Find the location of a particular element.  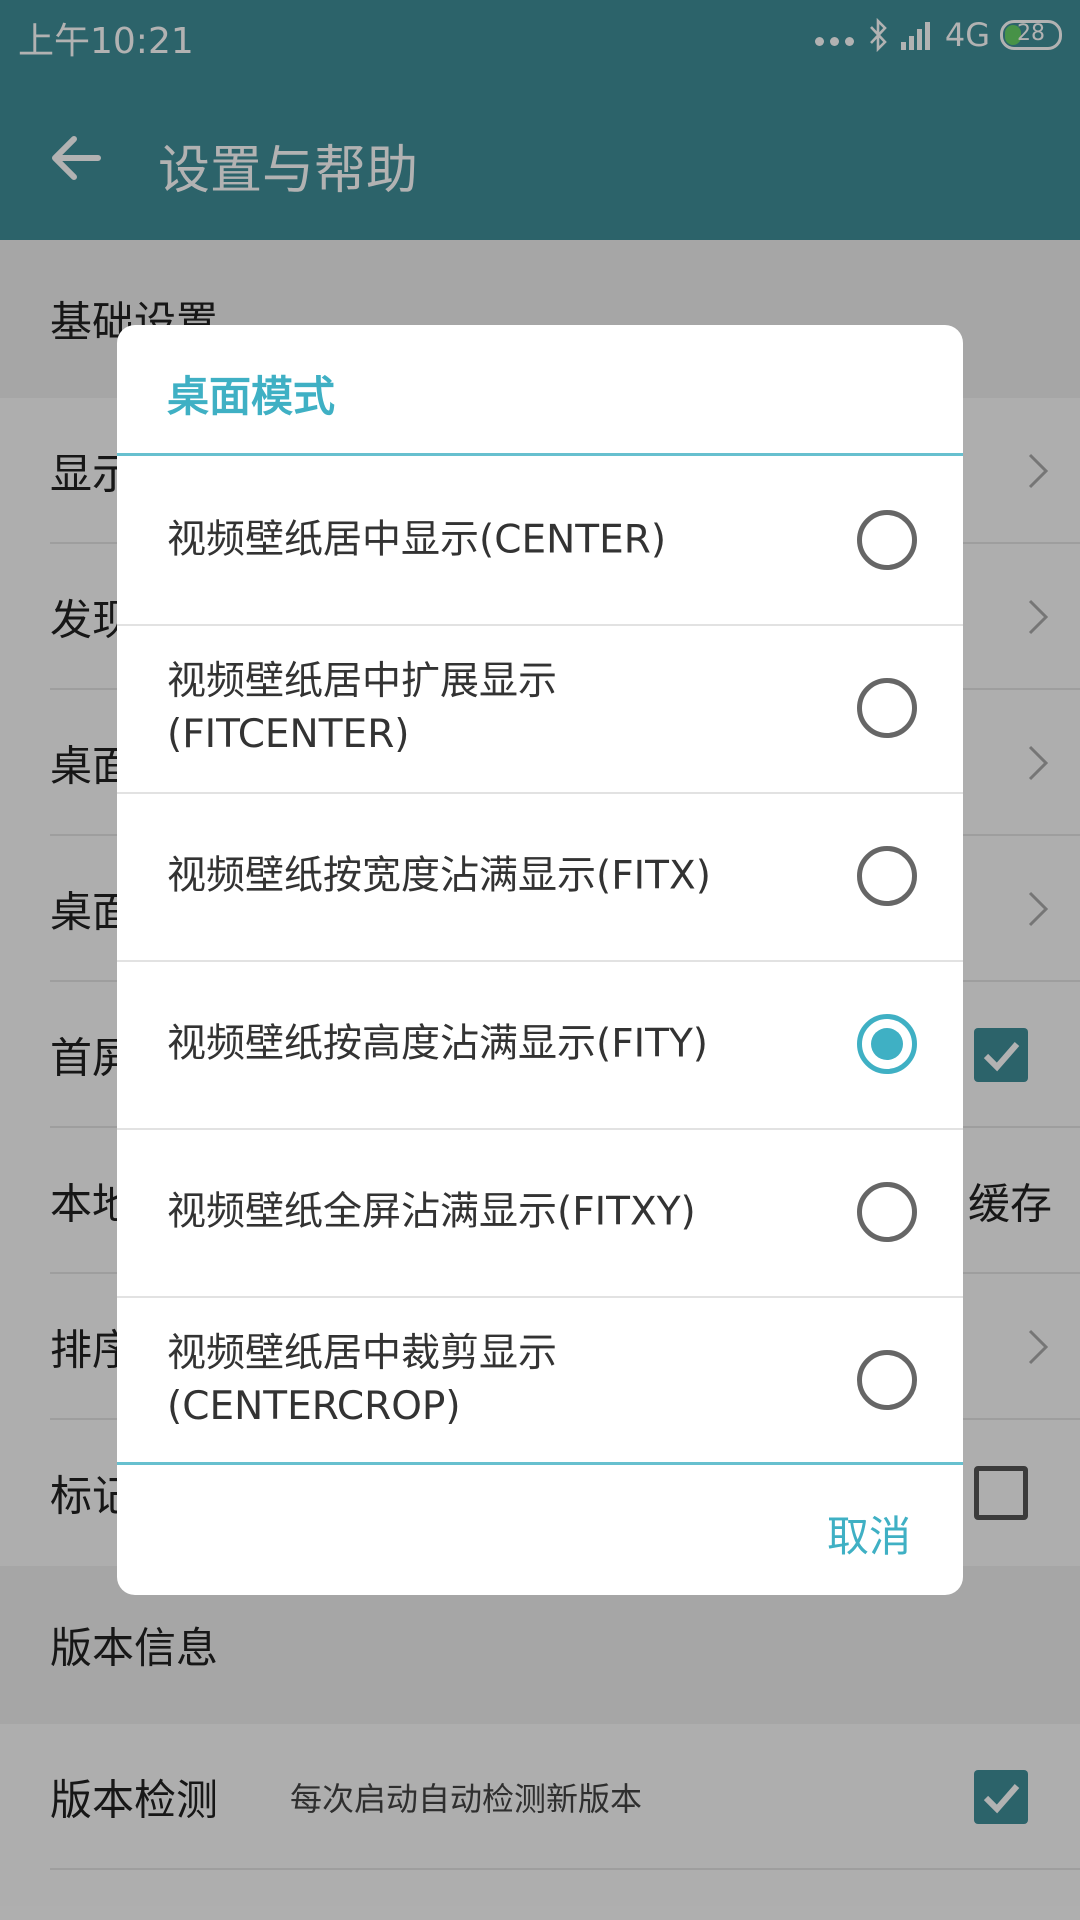

option-label: 视频壁纸按宽度沾满显示(FITX) is located at coordinates (439, 876).